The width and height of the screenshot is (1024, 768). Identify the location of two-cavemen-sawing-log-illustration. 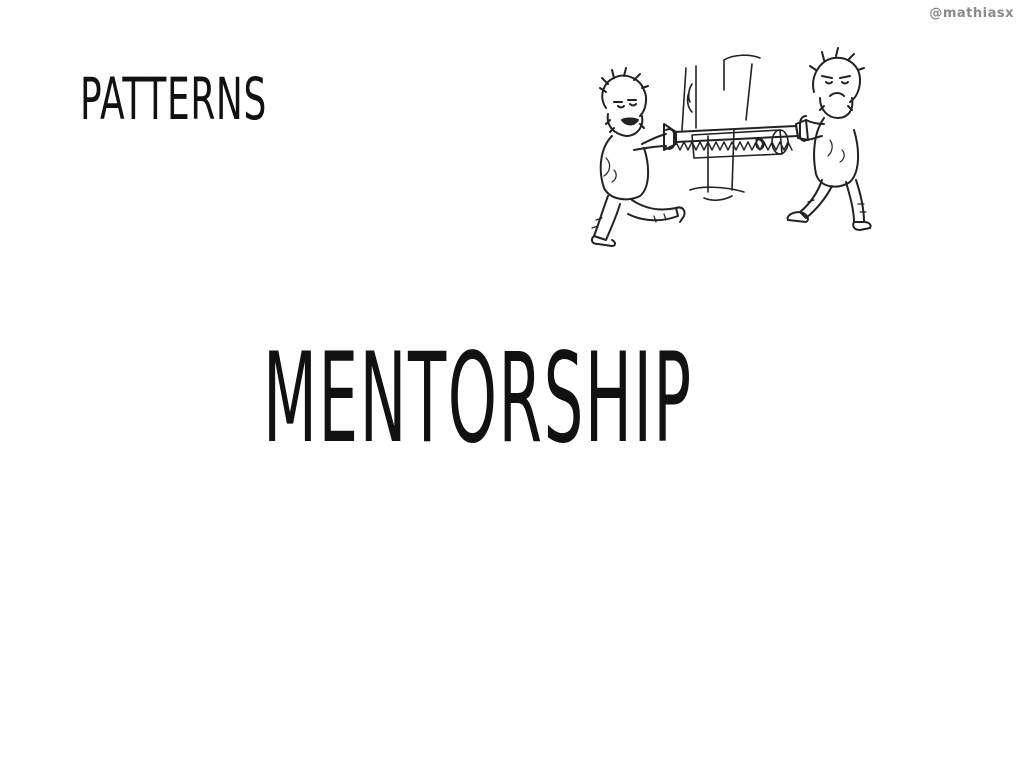
(731, 147).